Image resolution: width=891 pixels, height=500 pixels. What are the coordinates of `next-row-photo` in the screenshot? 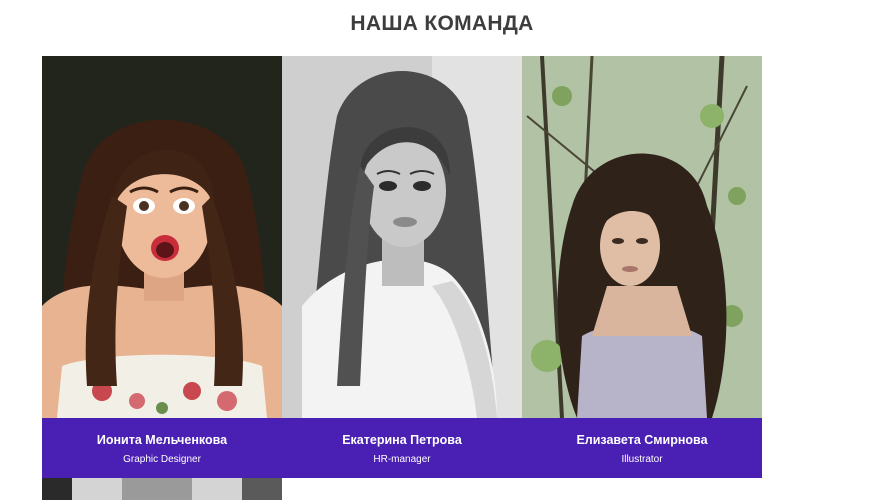 It's located at (162, 489).